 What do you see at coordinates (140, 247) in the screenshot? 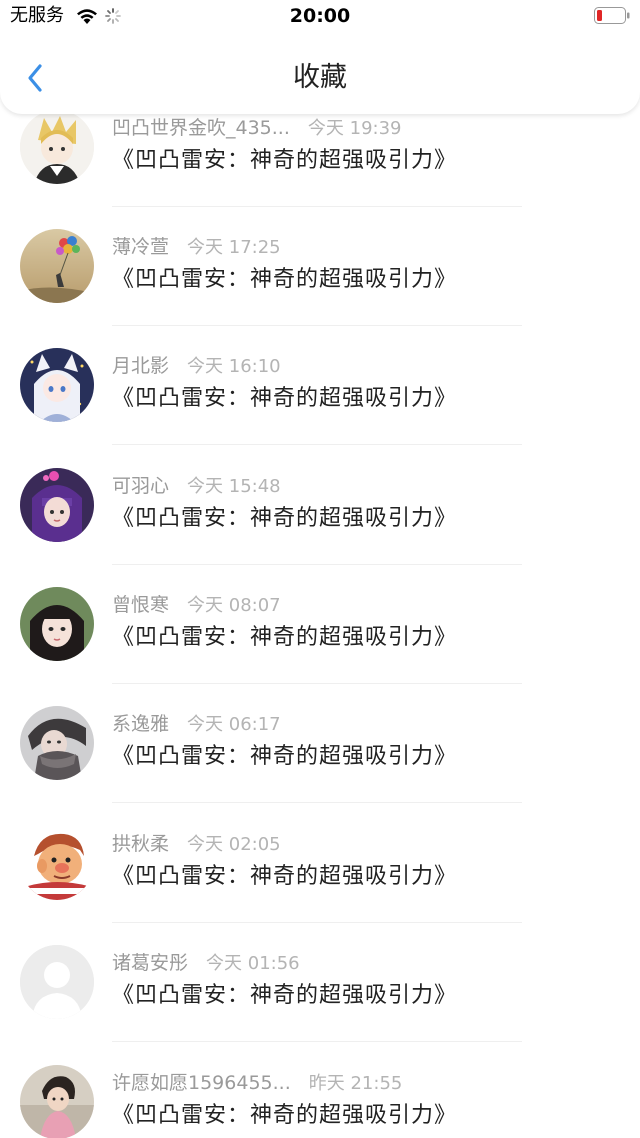
I see `user-name: 薄冷萱` at bounding box center [140, 247].